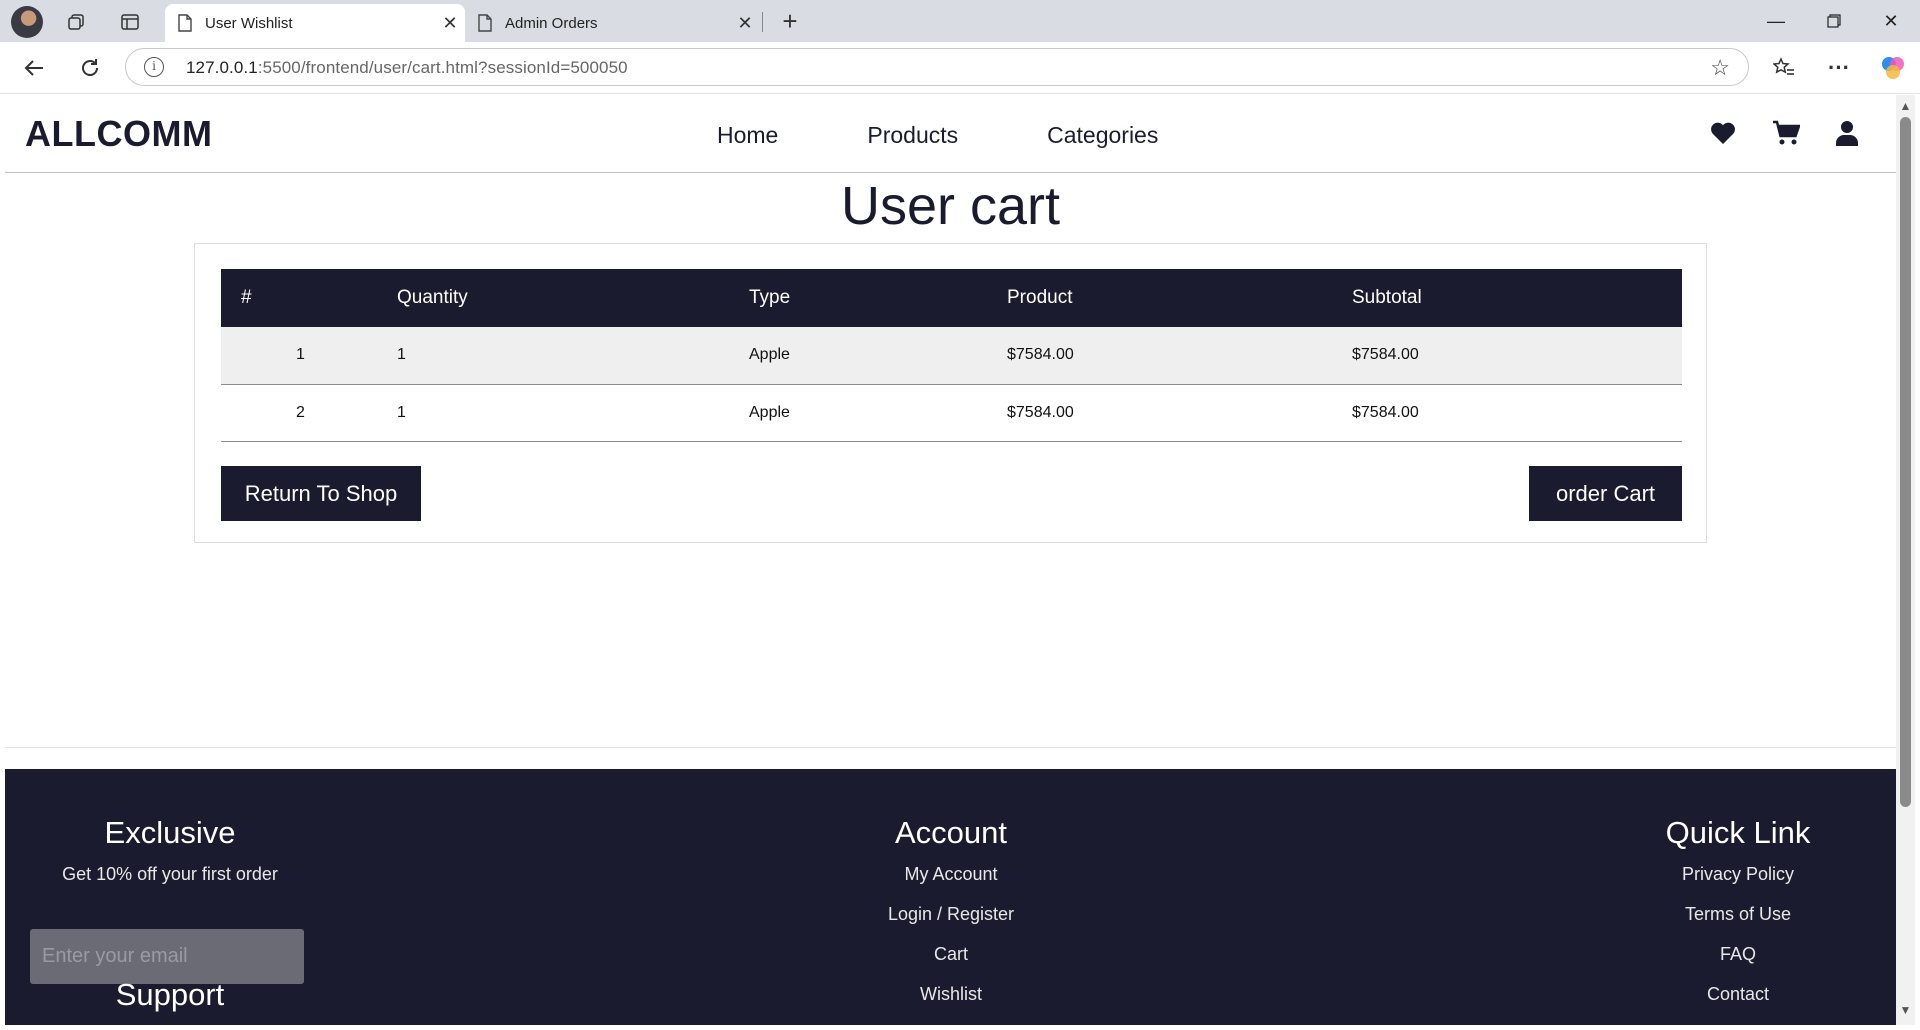 This screenshot has height=1030, width=1920. I want to click on footer-support-heading: Support, so click(170, 994).